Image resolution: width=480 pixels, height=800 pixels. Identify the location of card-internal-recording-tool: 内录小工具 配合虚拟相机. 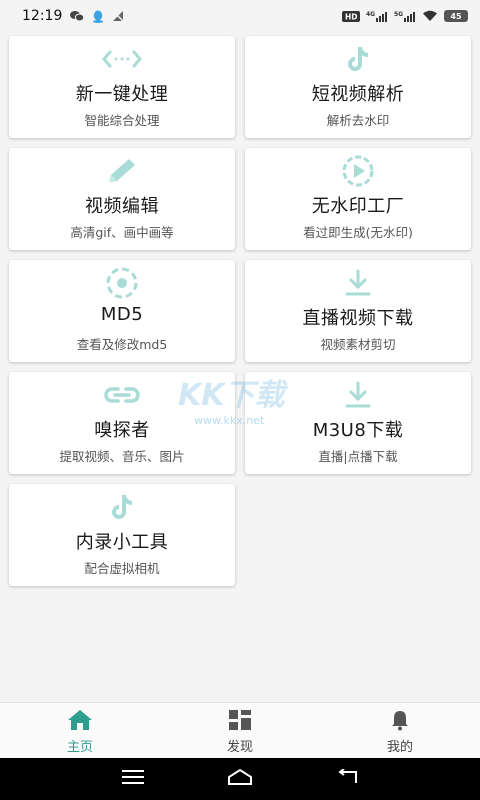
(122, 535).